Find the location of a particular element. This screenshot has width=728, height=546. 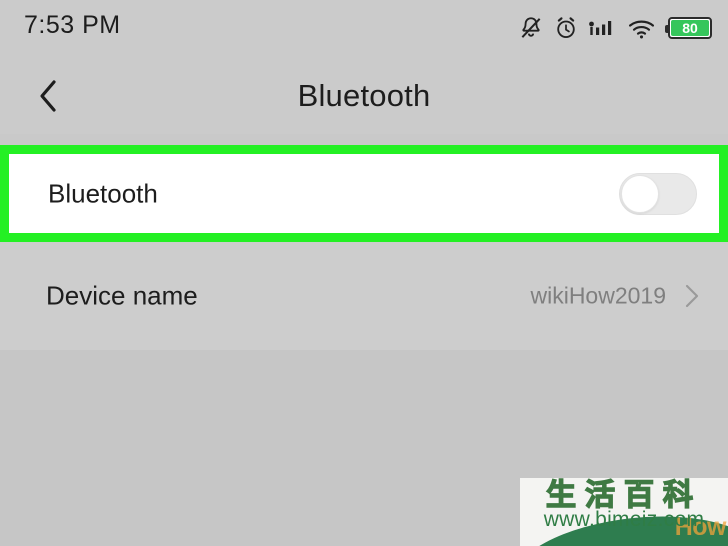

battery-level-text: 80 is located at coordinates (690, 28).